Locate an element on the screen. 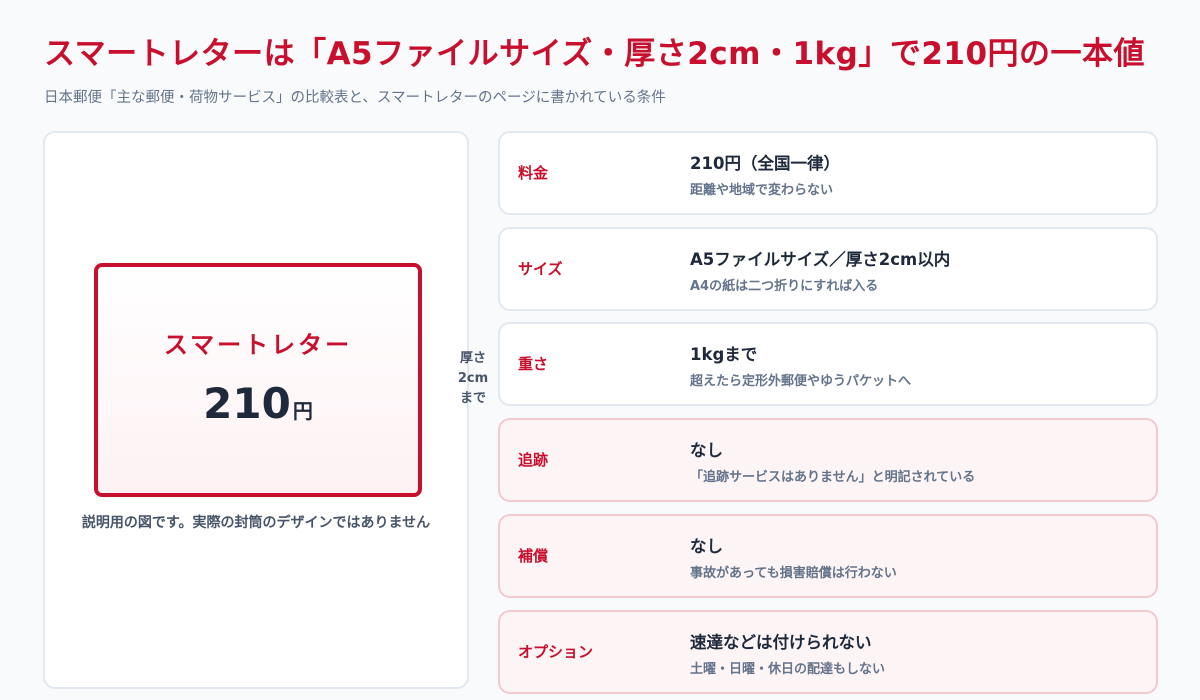 Image resolution: width=1200 pixels, height=700 pixels. condition-label: サイズ is located at coordinates (540, 269).